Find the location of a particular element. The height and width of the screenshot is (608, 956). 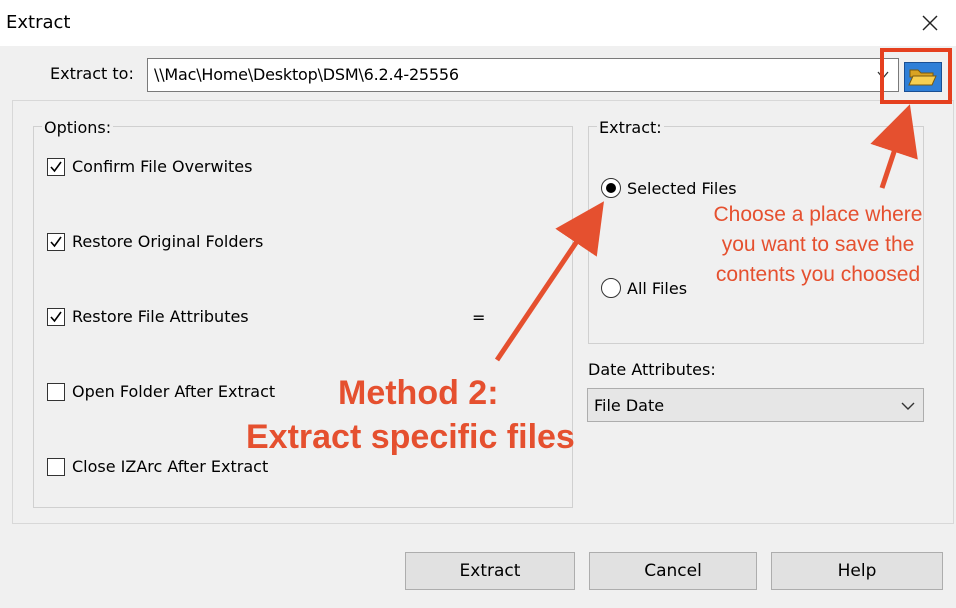

annotation-note-line: contents you choosed is located at coordinates (818, 274).